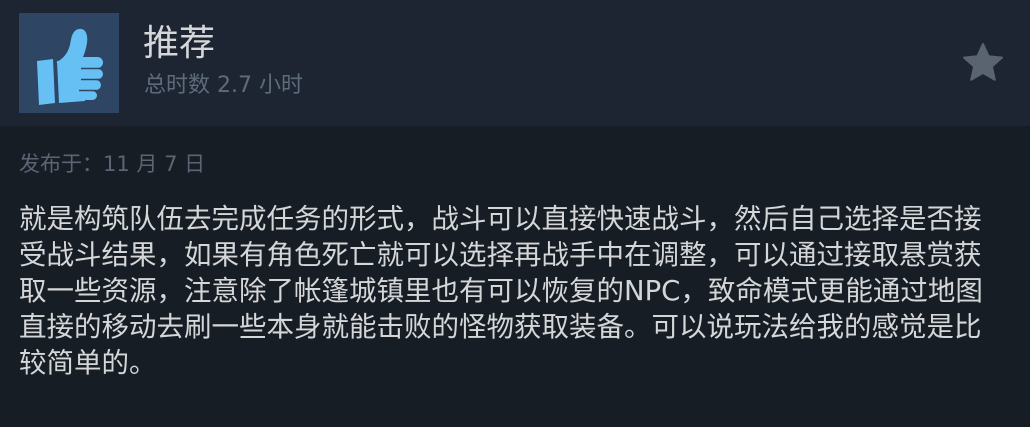  I want to click on review-verdict-title: 推荐, so click(179, 43).